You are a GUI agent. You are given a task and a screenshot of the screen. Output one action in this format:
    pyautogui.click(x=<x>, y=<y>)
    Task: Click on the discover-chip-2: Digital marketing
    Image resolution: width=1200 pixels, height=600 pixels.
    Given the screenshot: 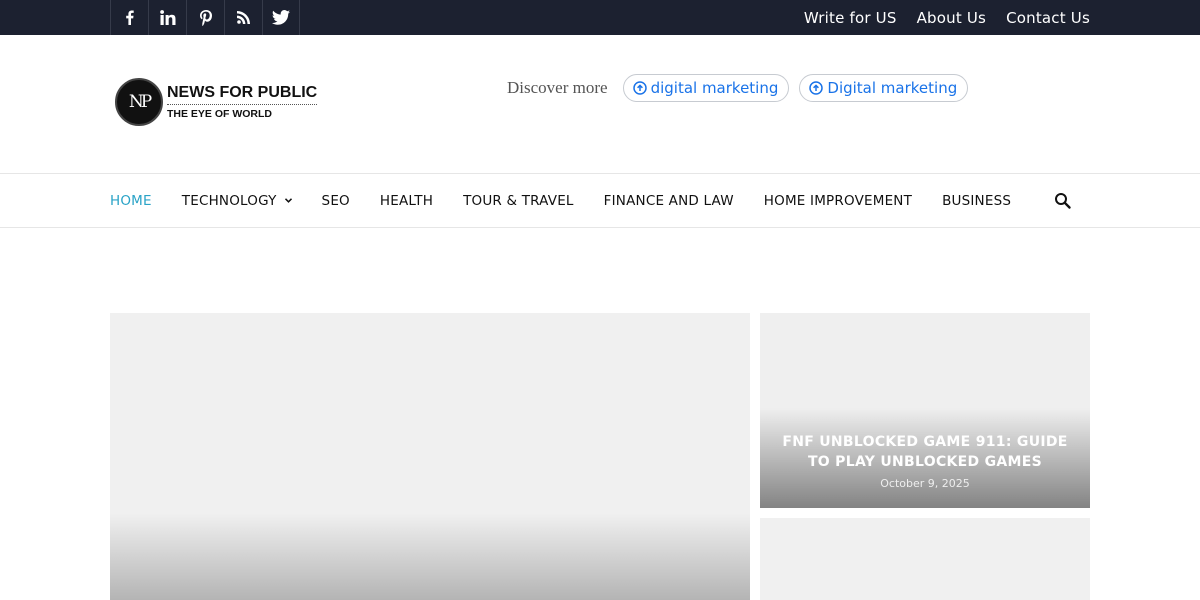 What is the action you would take?
    pyautogui.click(x=884, y=88)
    